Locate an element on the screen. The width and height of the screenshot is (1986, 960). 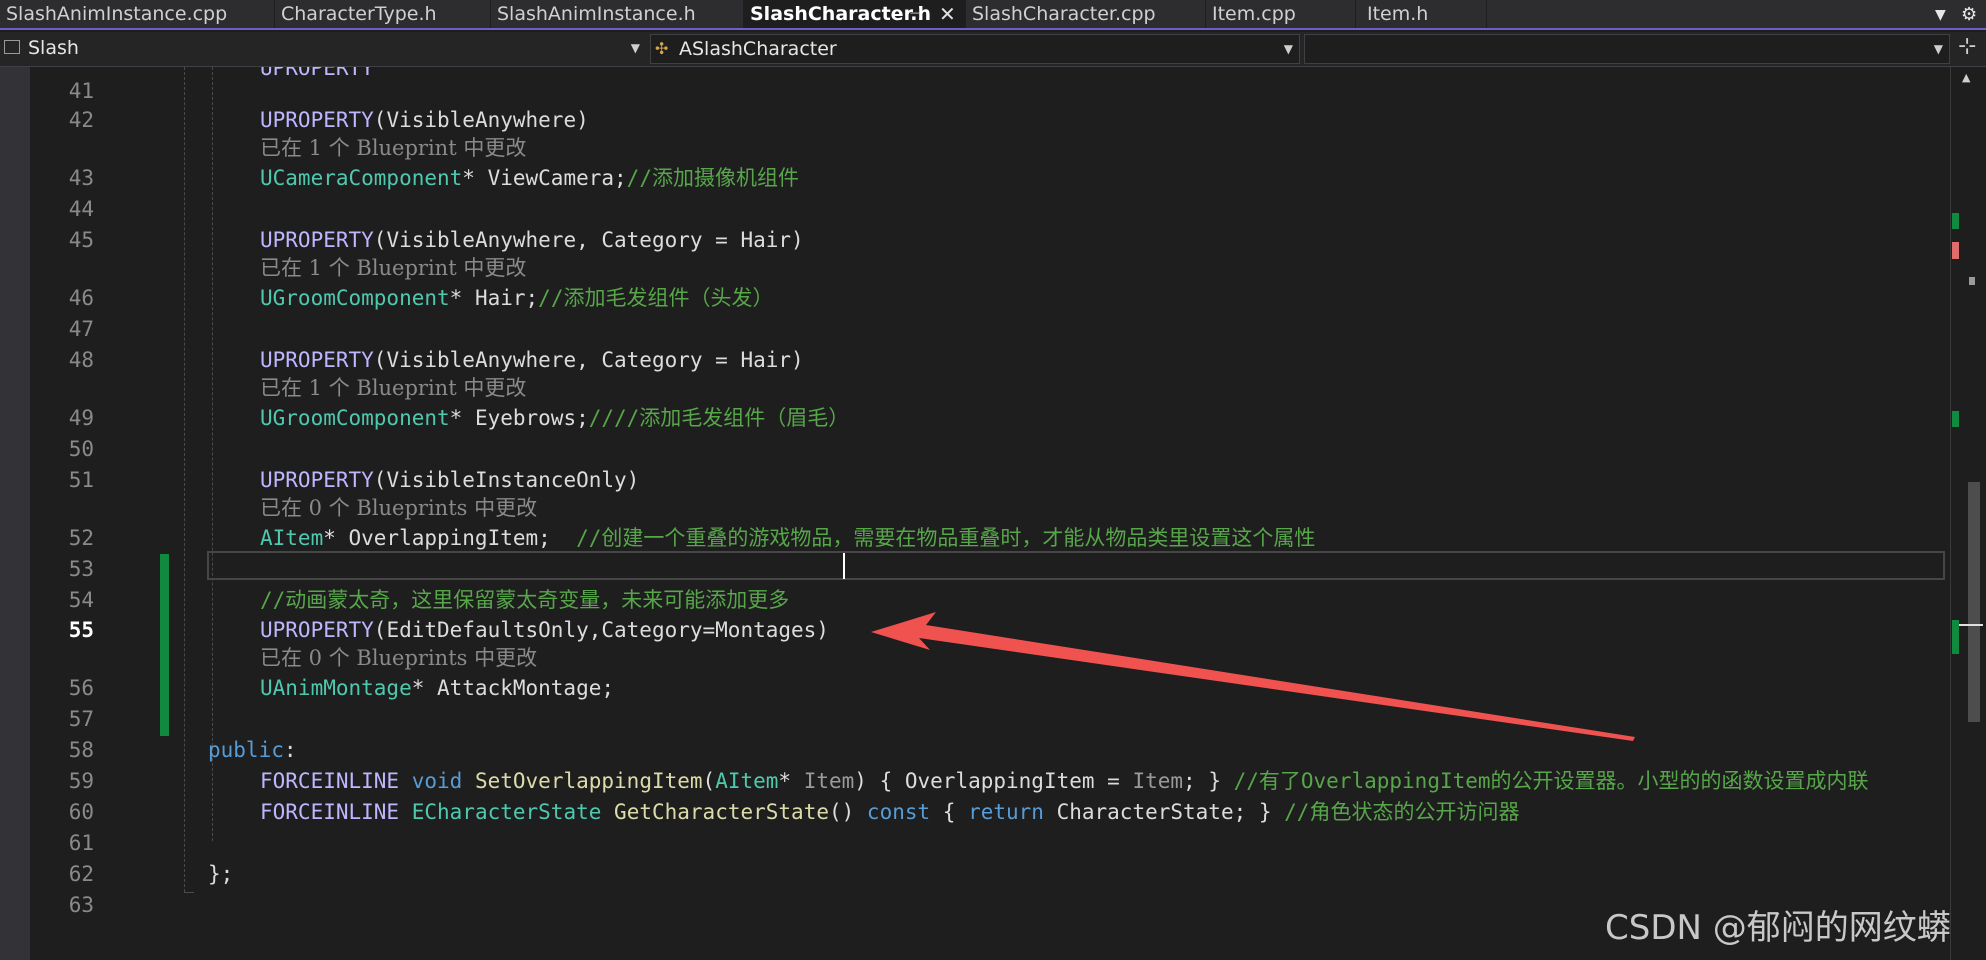
annotation-arrow is located at coordinates (1253, 676).